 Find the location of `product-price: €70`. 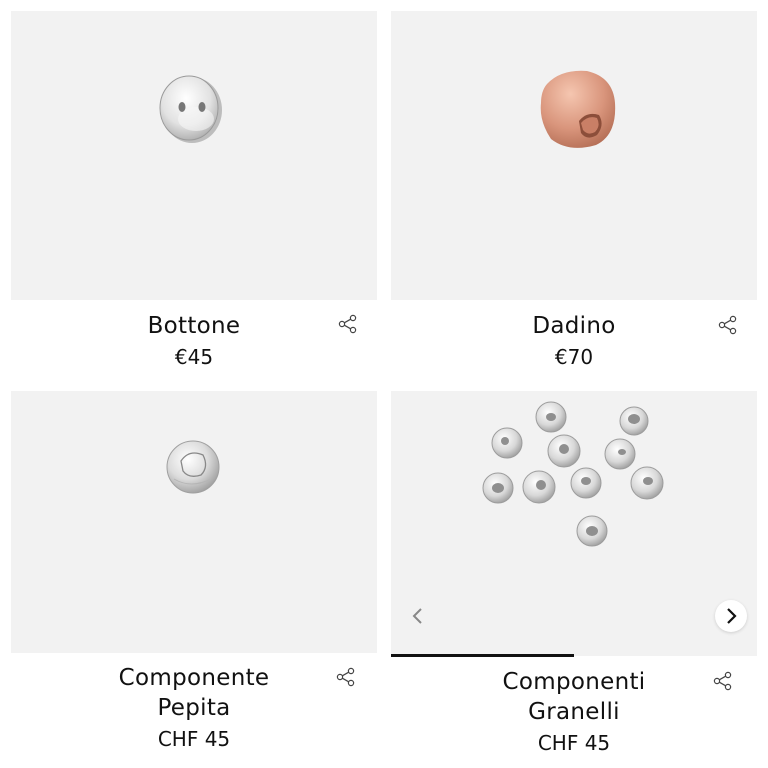

product-price: €70 is located at coordinates (574, 357).